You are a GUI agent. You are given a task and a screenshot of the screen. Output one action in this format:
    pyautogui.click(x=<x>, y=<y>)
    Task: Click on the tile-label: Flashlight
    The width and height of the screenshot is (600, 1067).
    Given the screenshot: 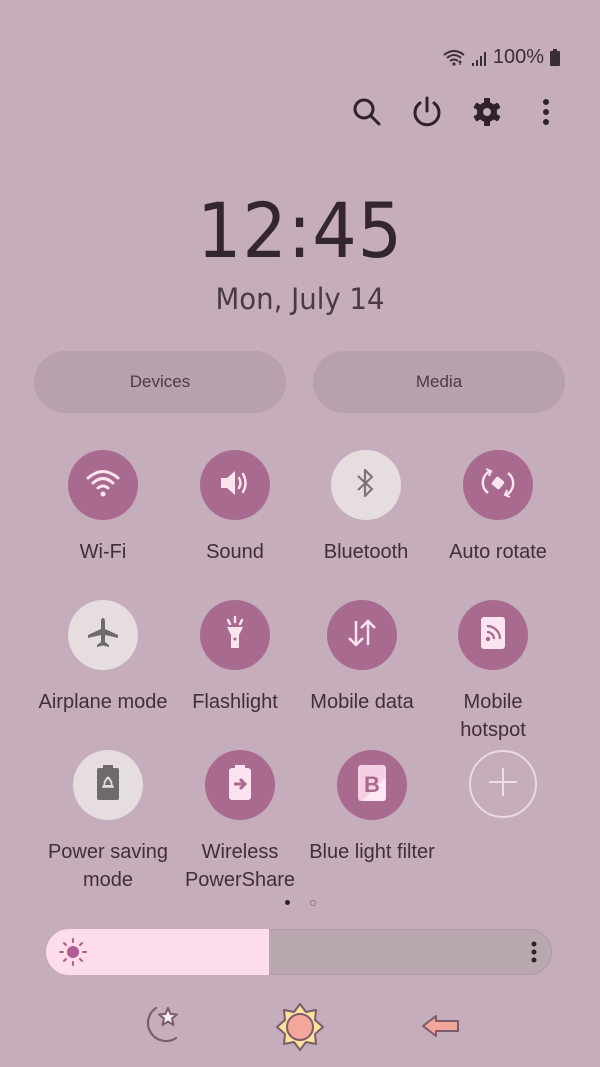 What is the action you would take?
    pyautogui.click(x=235, y=702)
    